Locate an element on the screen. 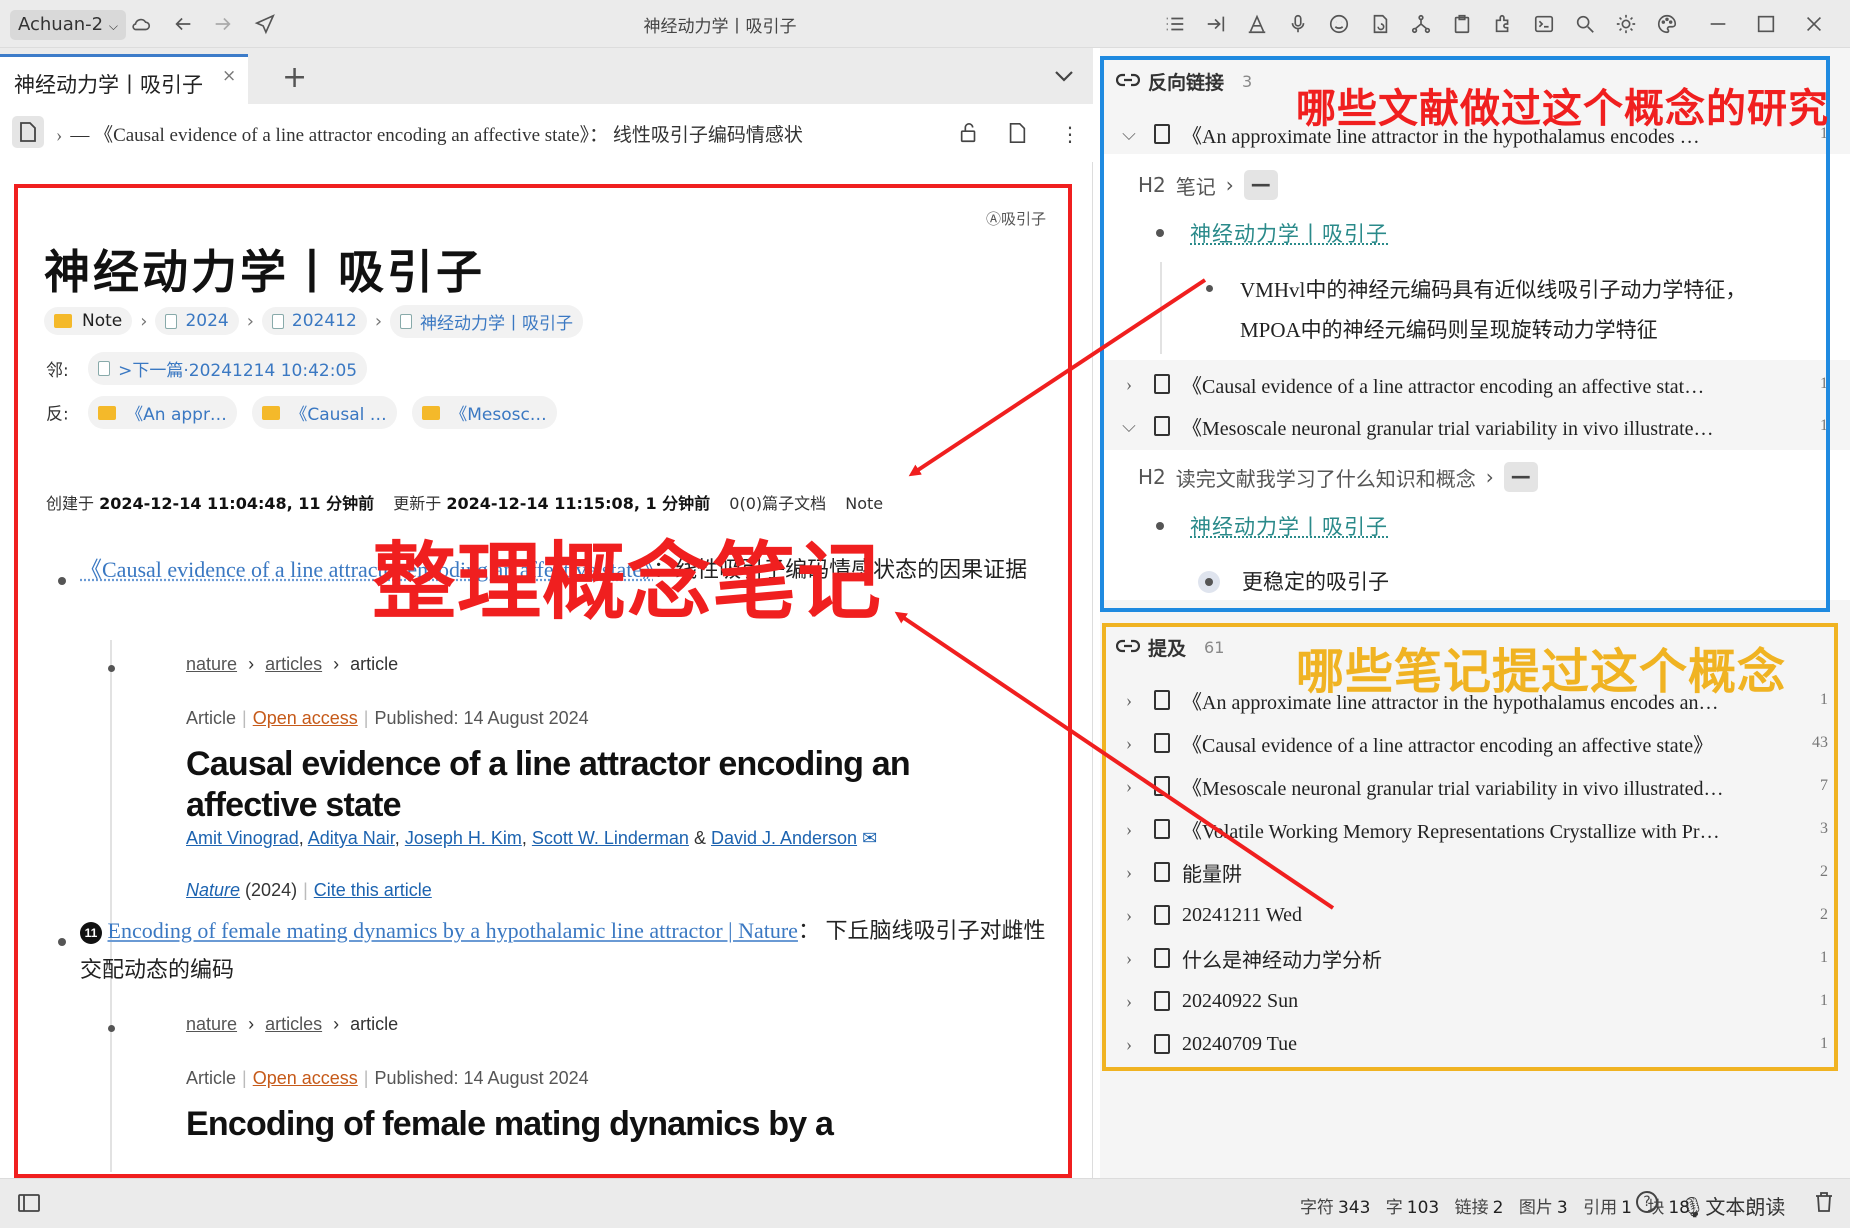  title-bar: Achuan-2 ⌵ 神经动力学丨吸引子 is located at coordinates (925, 24).